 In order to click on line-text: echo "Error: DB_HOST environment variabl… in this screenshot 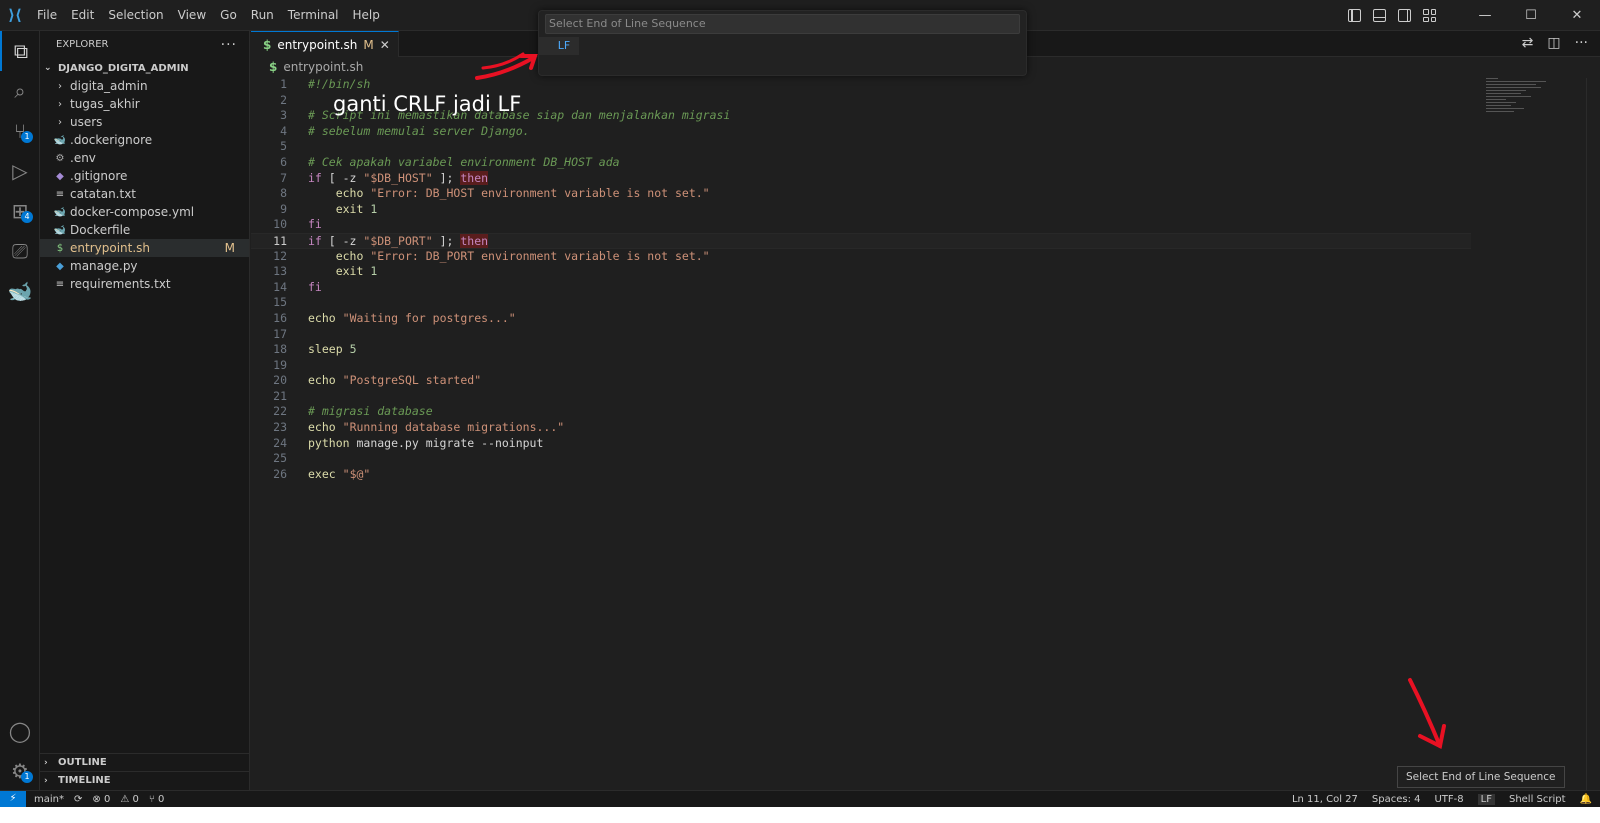, I will do `click(509, 194)`.